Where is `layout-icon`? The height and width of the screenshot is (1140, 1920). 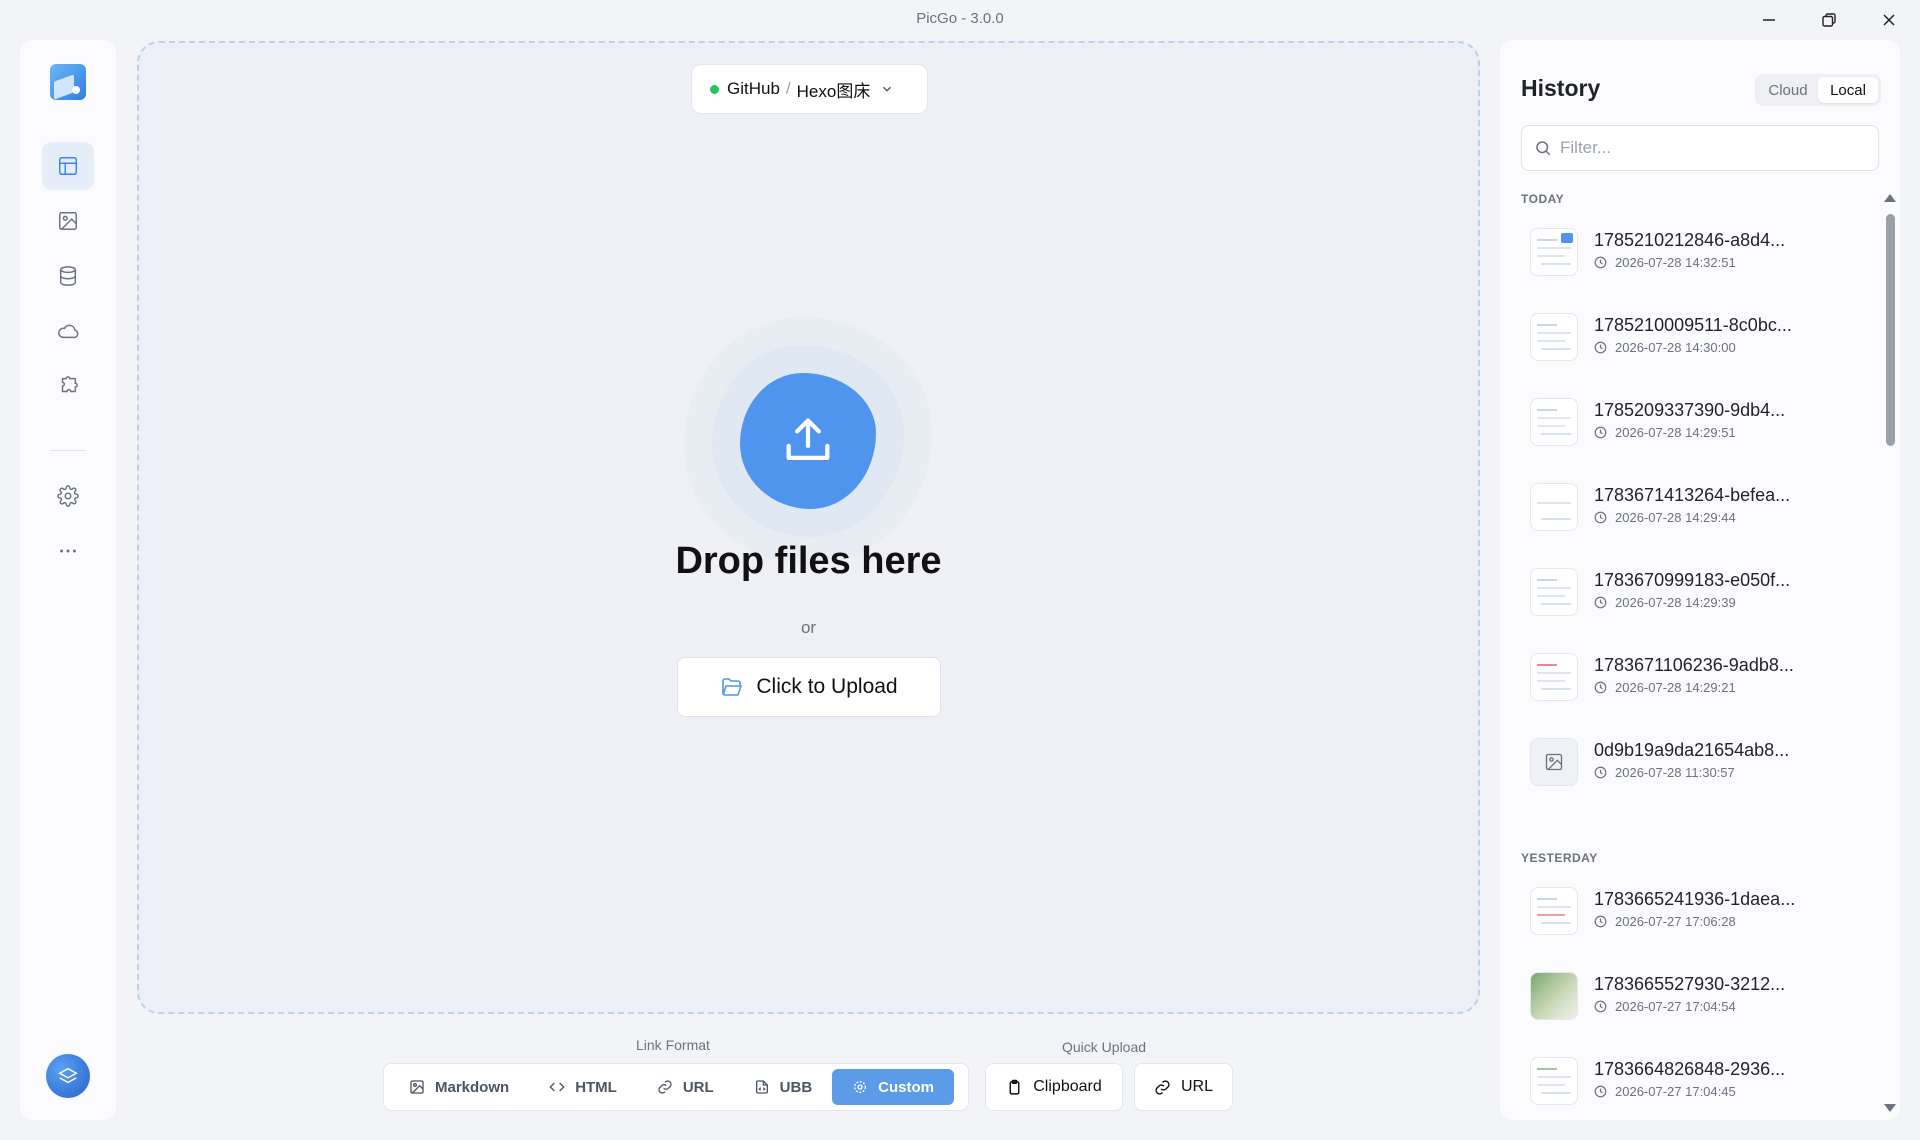
layout-icon is located at coordinates (68, 166).